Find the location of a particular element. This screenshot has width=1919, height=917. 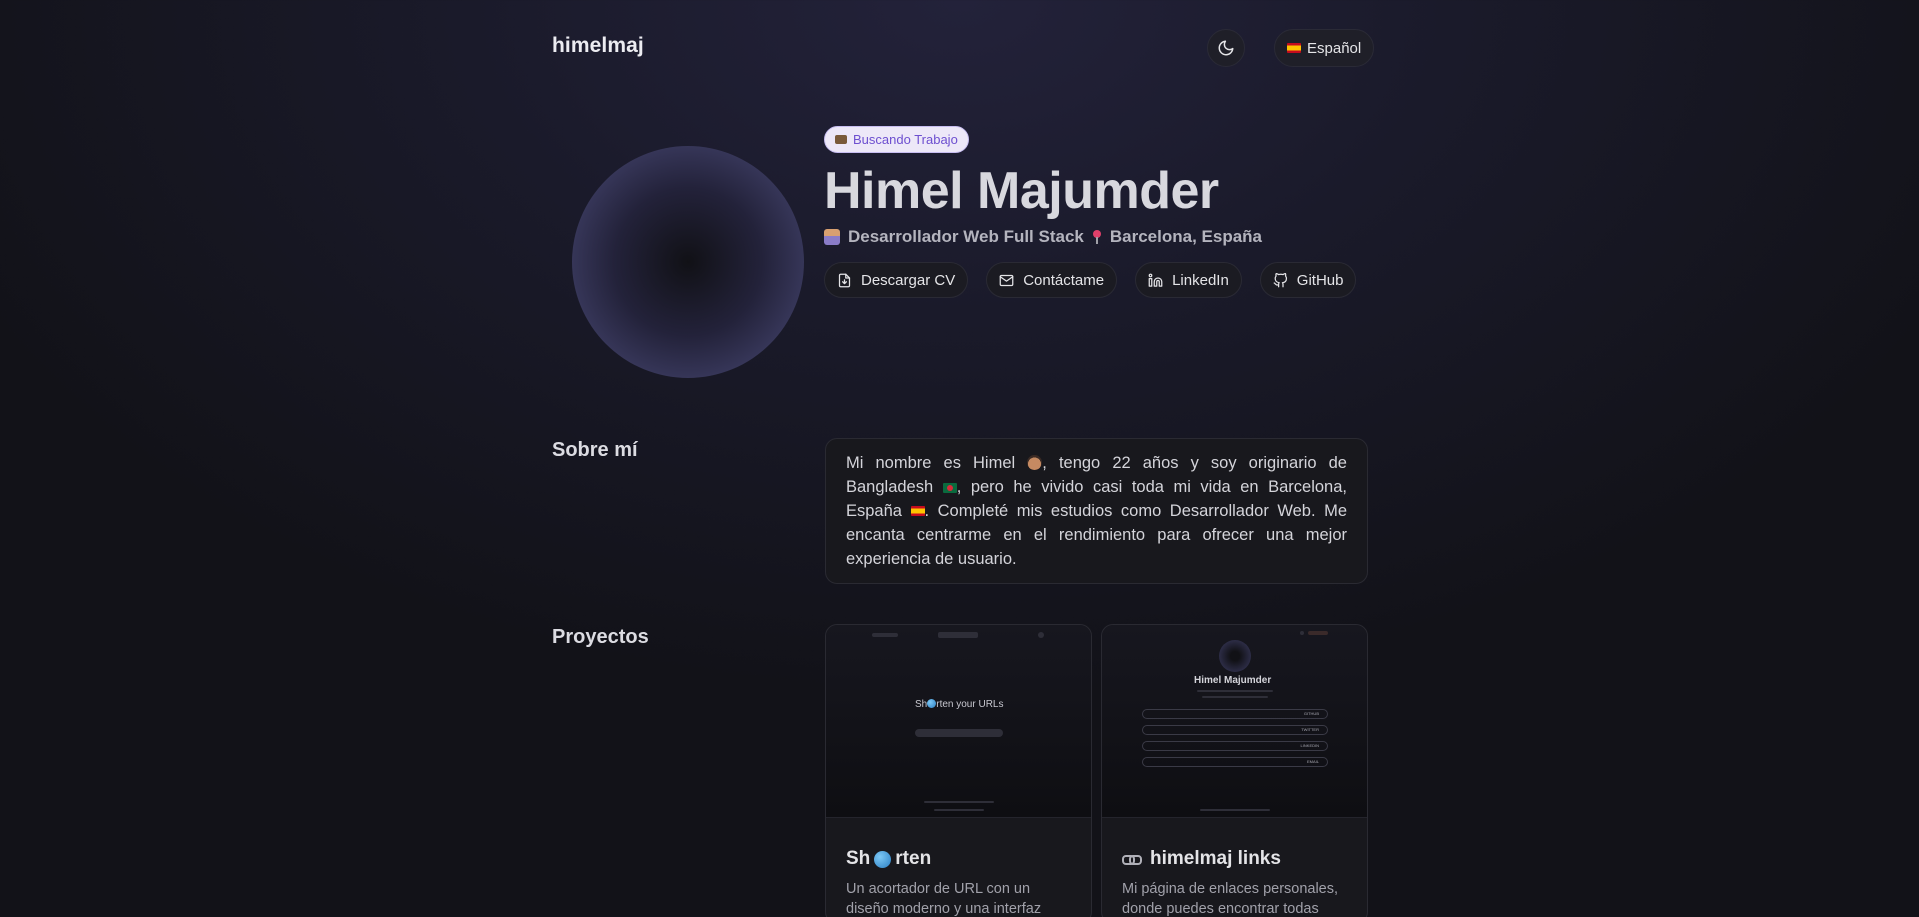

site-header: himelmaj Español is located at coordinates (963, 48).